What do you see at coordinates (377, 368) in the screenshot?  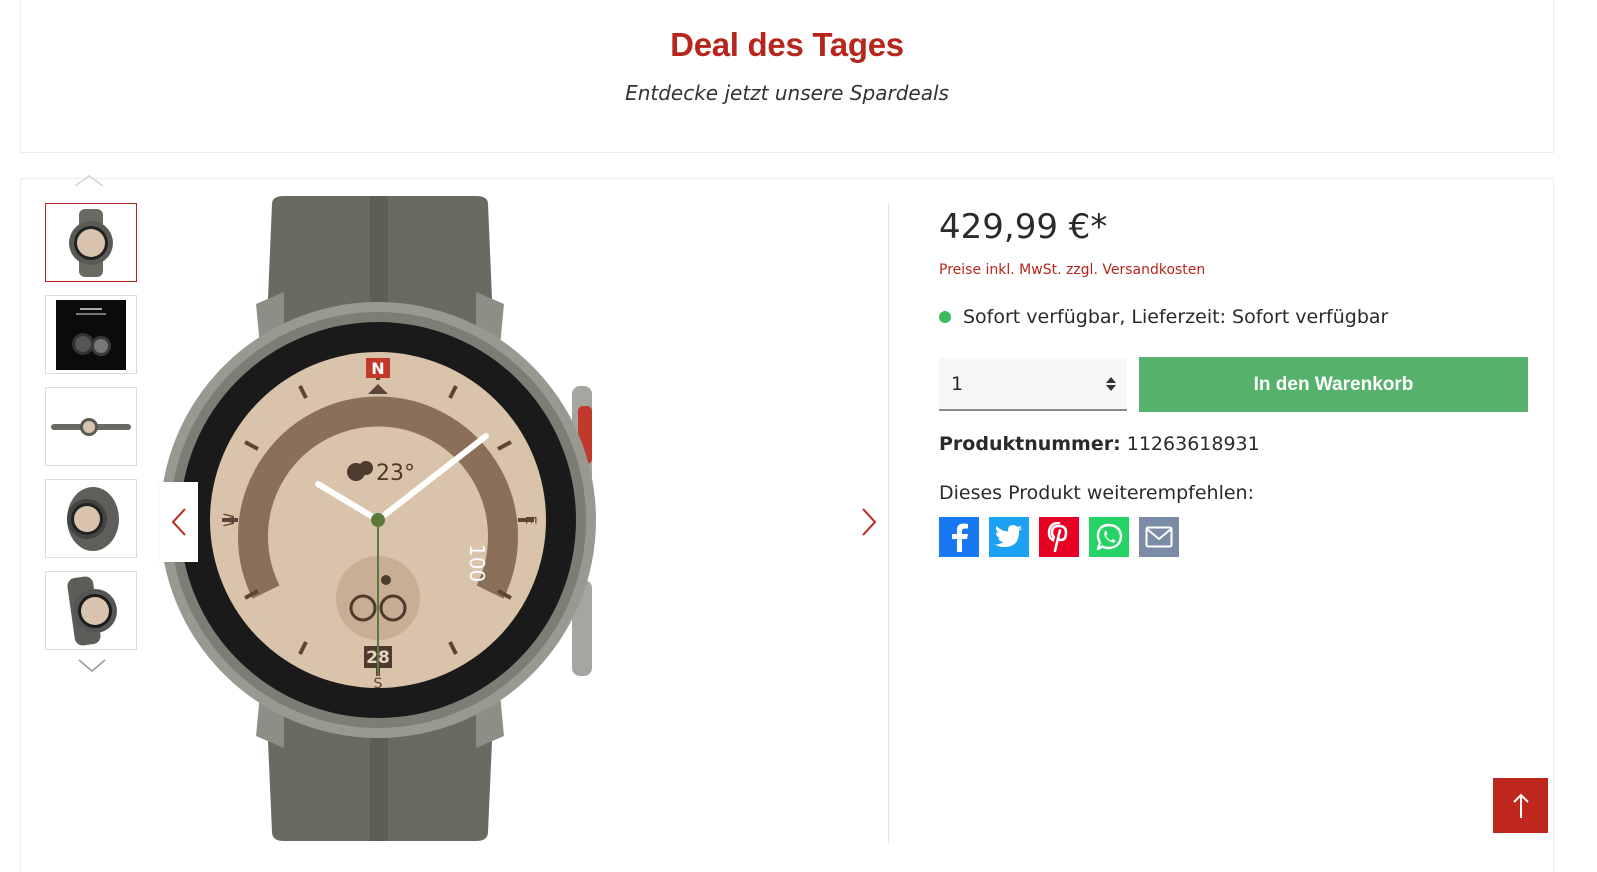 I see `svg-text: N` at bounding box center [377, 368].